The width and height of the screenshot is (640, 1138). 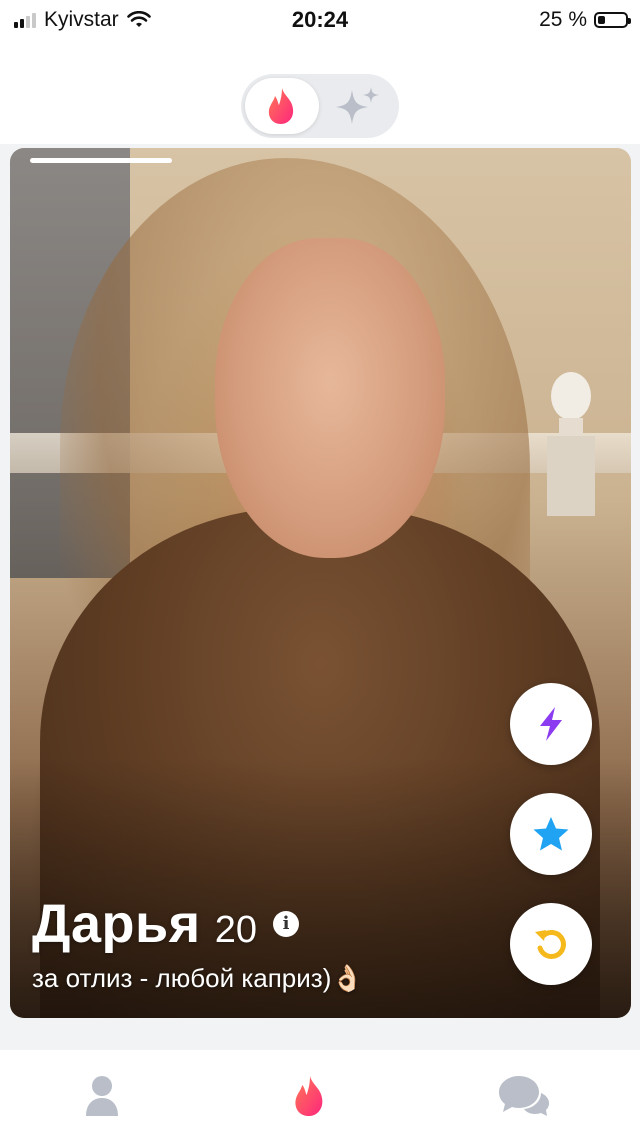 I want to click on battery-group: 25 %, so click(x=585, y=20).